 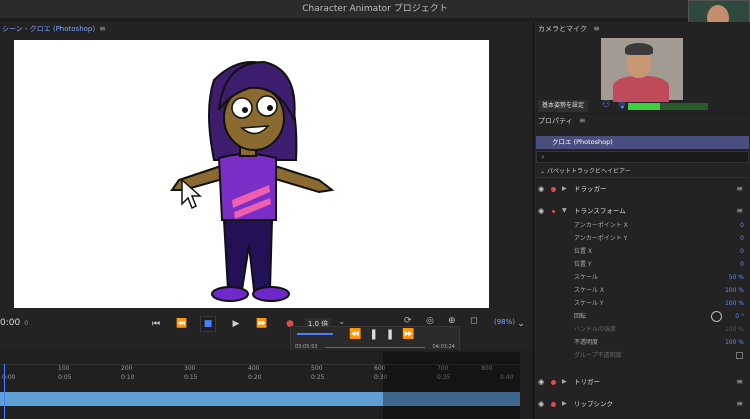 What do you see at coordinates (236, 324) in the screenshot?
I see `play-icon: ▶` at bounding box center [236, 324].